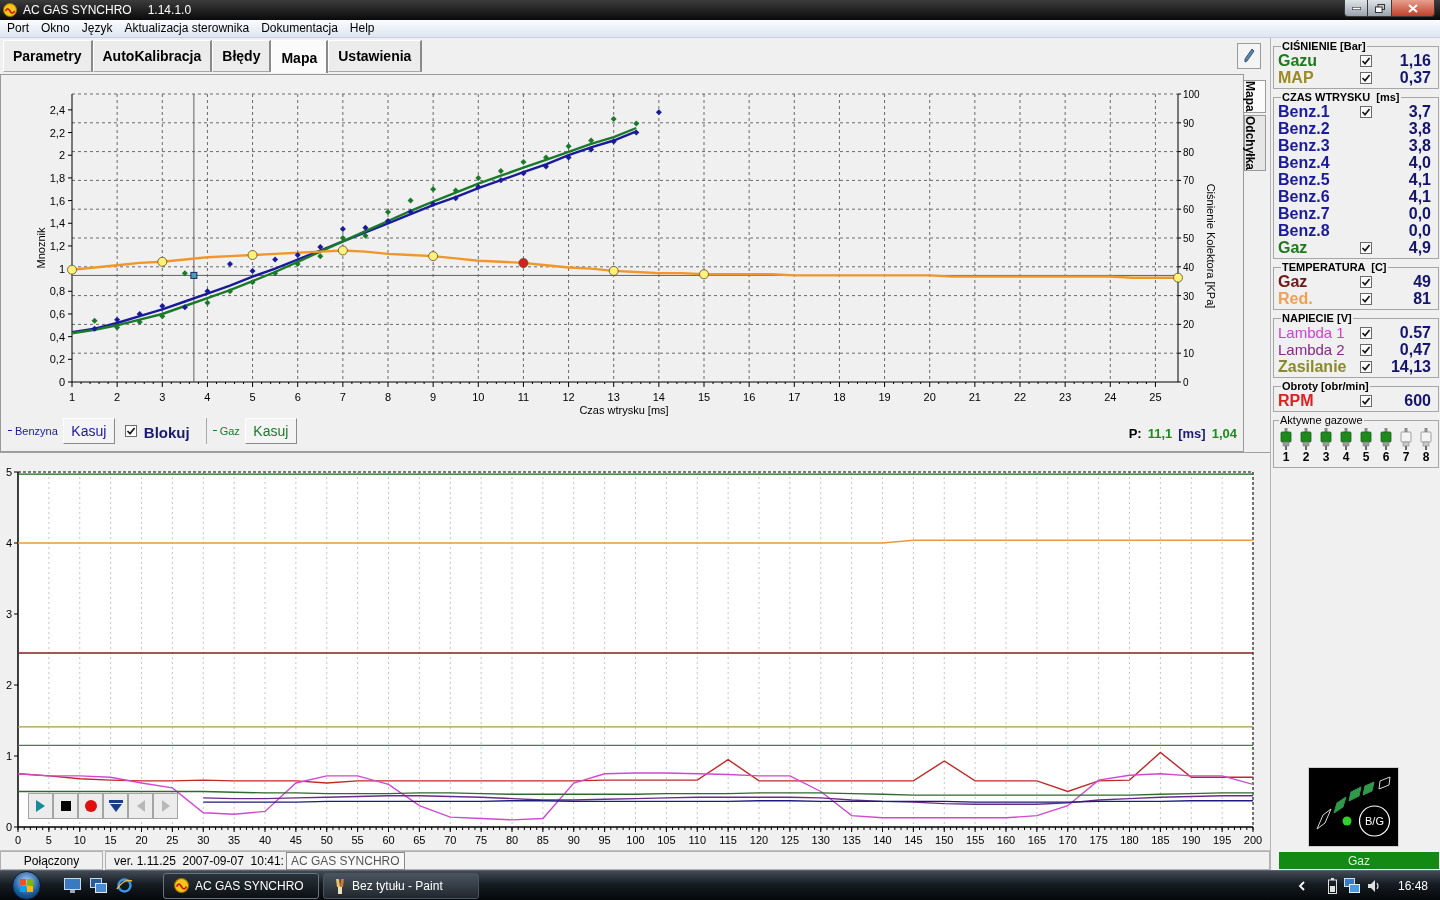 The image size is (1440, 900). I want to click on axis-tick-label: 3, so click(9, 614).